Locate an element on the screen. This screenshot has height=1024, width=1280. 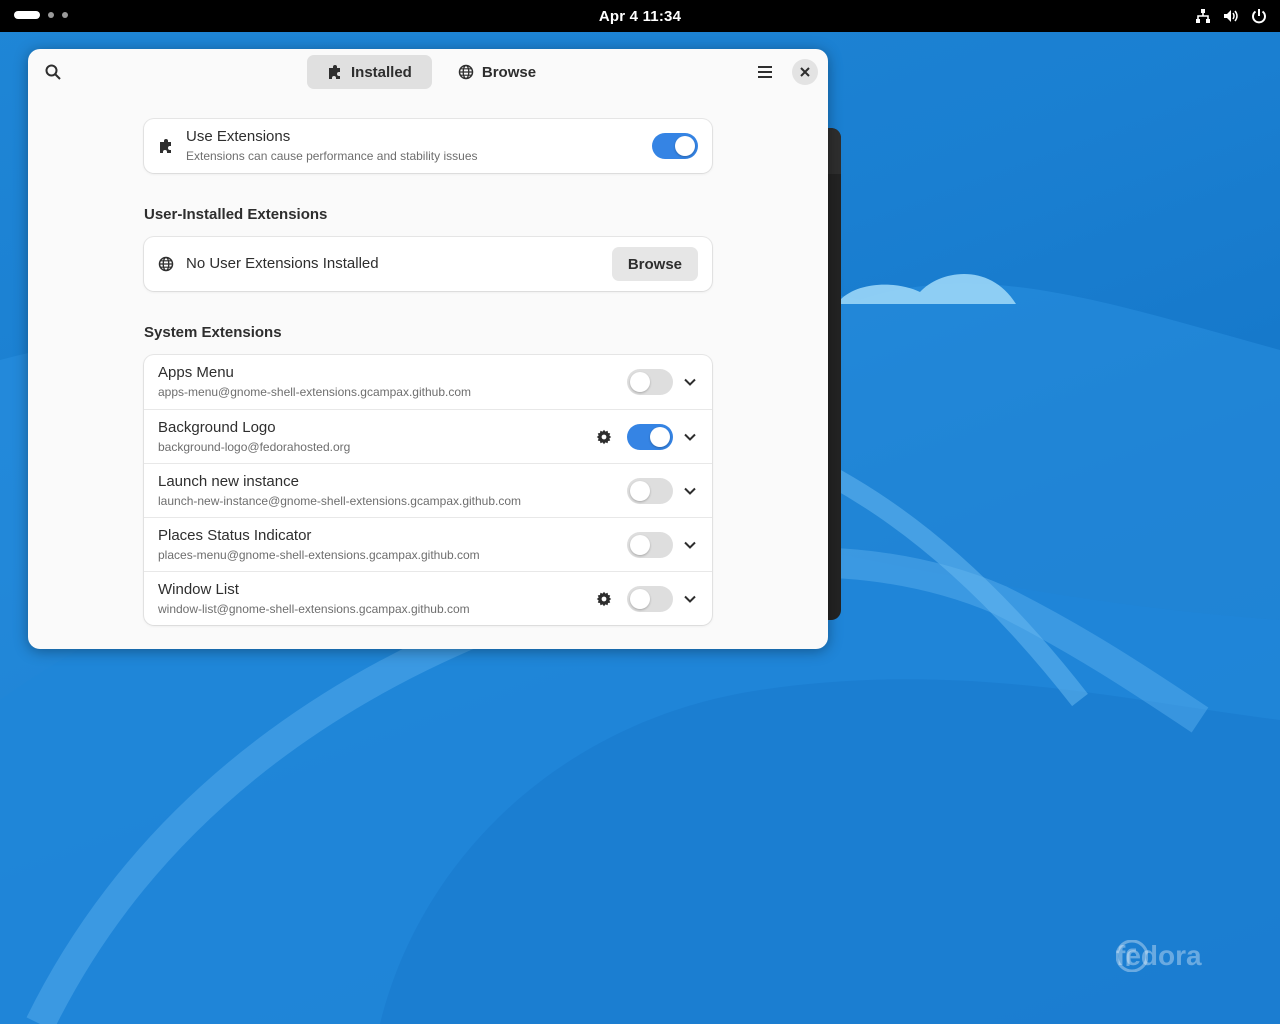
tab-browse-label: Browse is located at coordinates (509, 72).